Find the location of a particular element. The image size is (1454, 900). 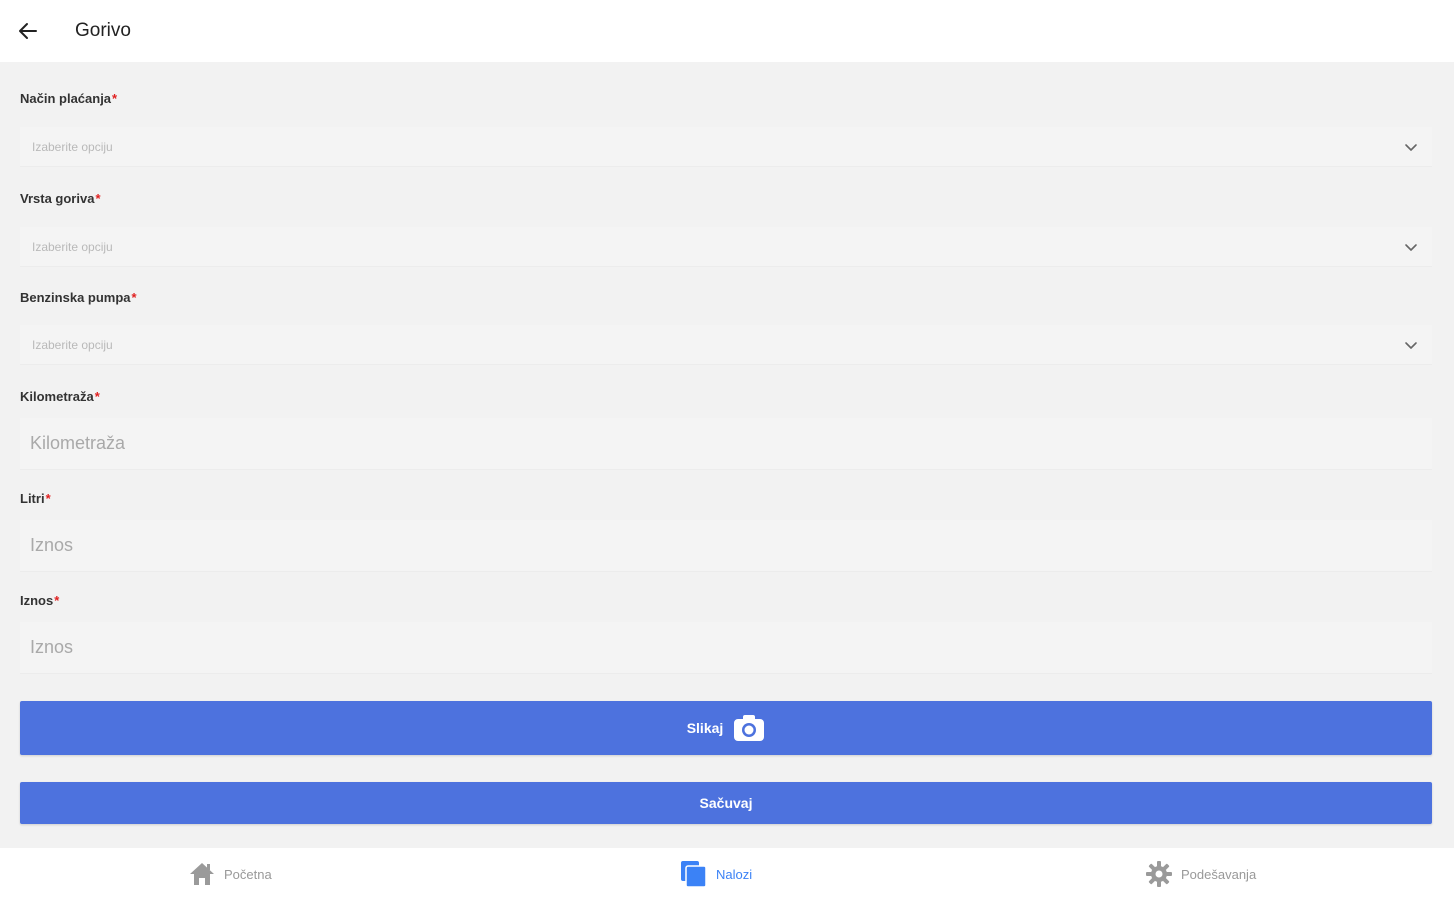

payment-method-label: Način plaćanja* is located at coordinates (68, 98).